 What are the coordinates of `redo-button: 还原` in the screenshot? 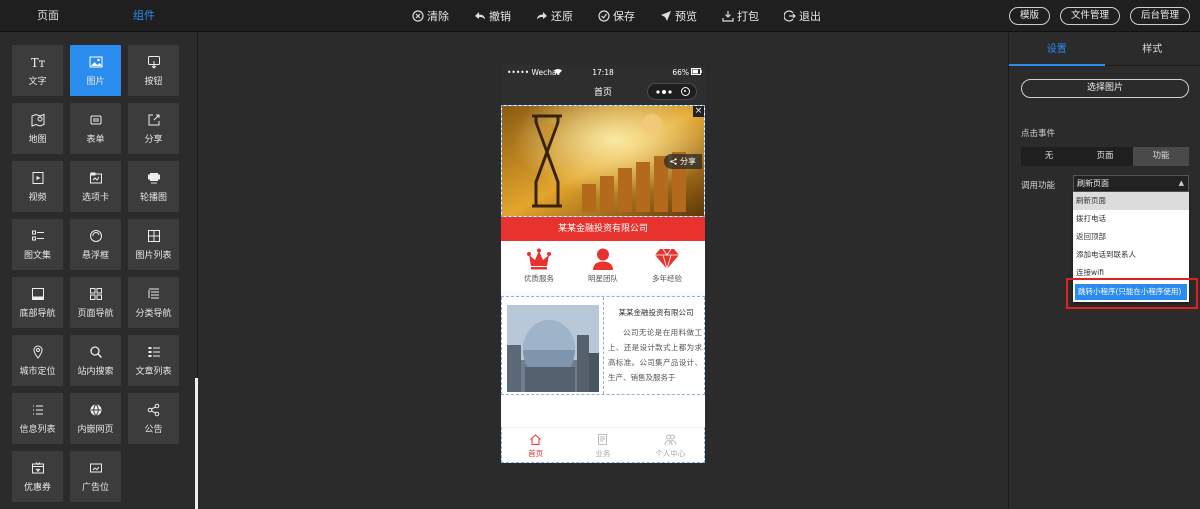 It's located at (554, 16).